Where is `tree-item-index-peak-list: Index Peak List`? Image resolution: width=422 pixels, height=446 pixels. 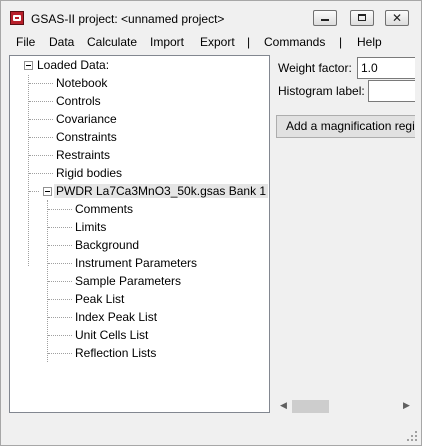 tree-item-index-peak-list: Index Peak List is located at coordinates (116, 317).